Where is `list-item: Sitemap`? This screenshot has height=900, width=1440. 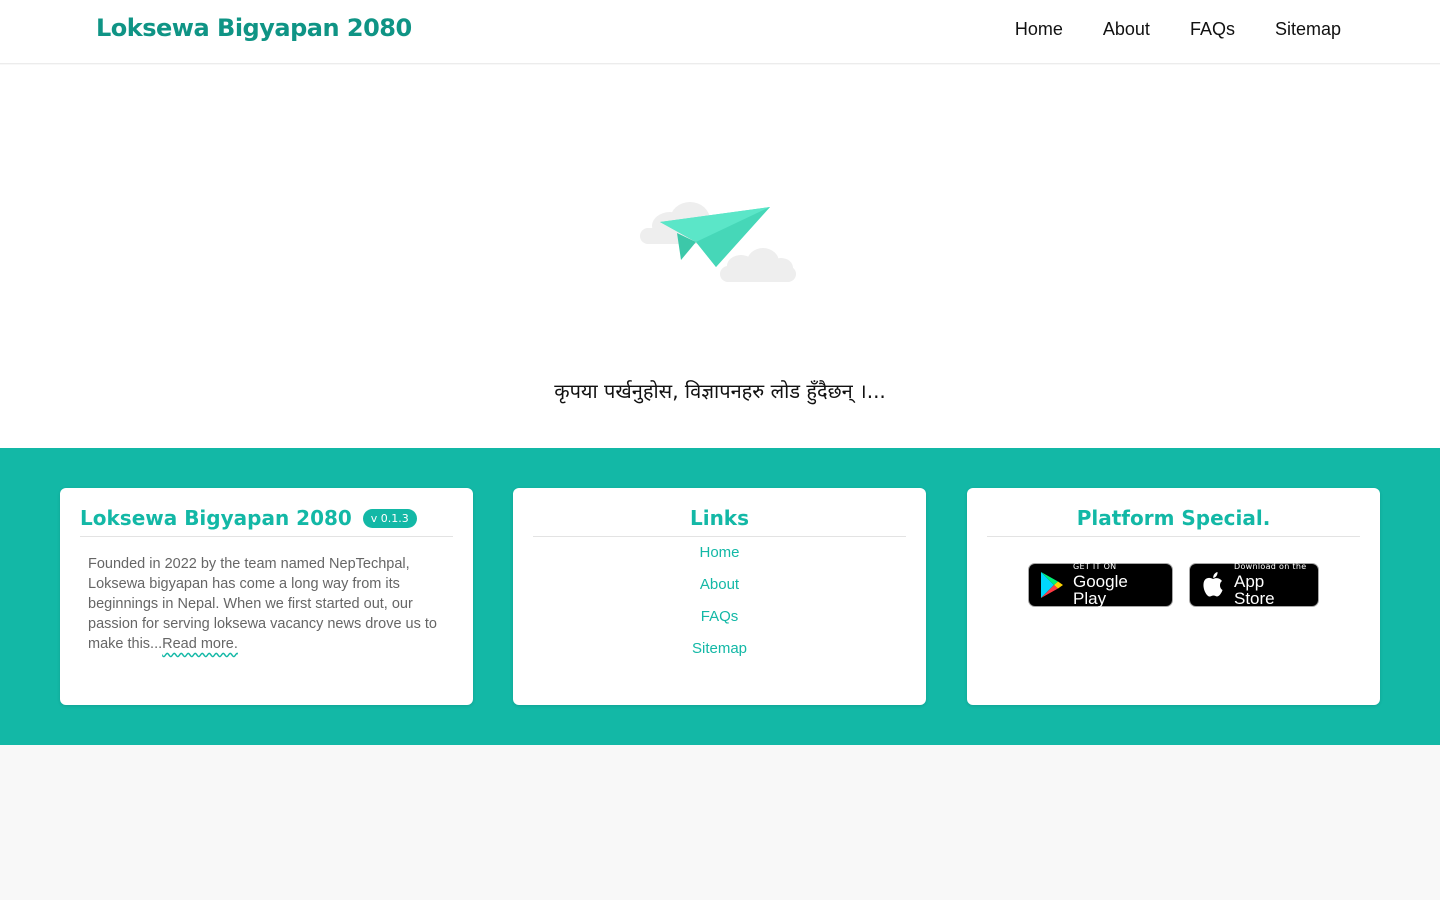 list-item: Sitemap is located at coordinates (719, 654).